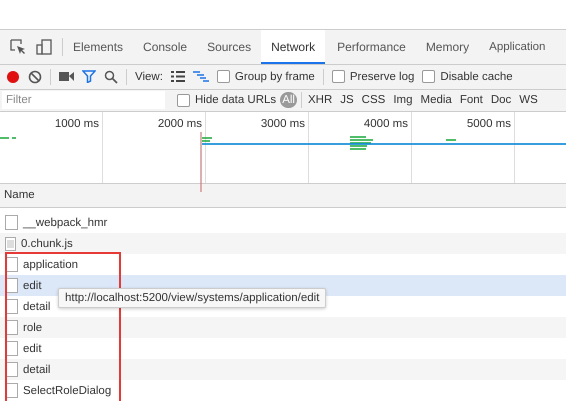 This screenshot has height=401, width=566. Describe the element at coordinates (165, 47) in the screenshot. I see `panel-tab: Console` at that location.